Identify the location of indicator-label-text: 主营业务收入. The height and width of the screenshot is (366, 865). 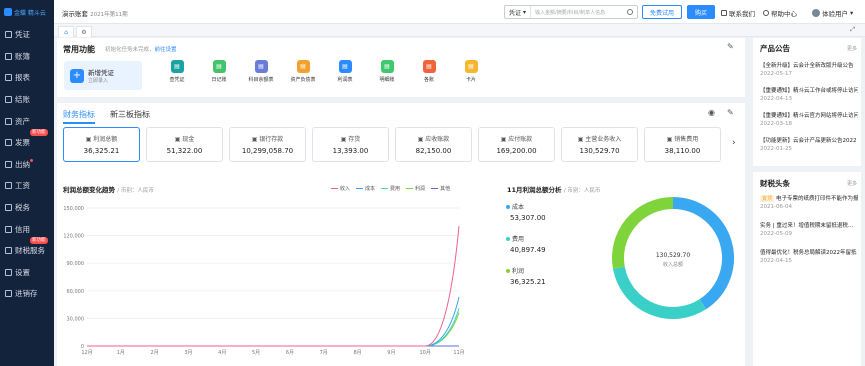
(603, 139).